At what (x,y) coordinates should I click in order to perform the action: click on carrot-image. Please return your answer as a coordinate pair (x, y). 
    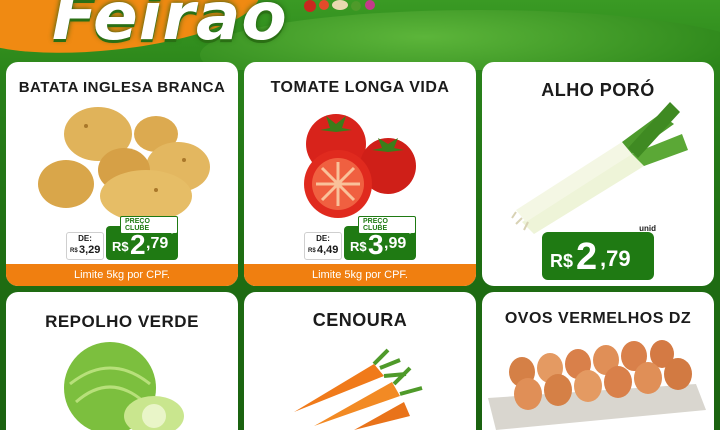
    Looking at the image, I should click on (358, 389).